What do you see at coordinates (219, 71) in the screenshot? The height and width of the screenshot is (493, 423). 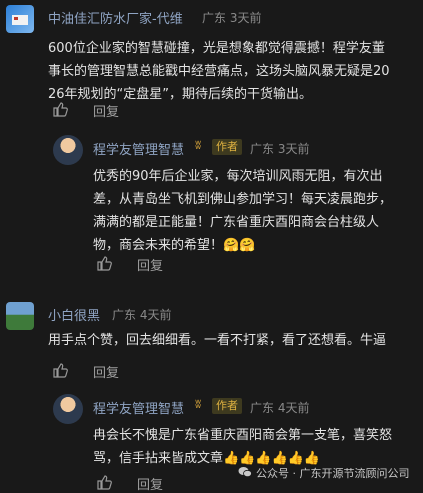 I see `comment-line: 事长的管理智慧总能戳中经营痛点，这场头脑风暴无疑是20` at bounding box center [219, 71].